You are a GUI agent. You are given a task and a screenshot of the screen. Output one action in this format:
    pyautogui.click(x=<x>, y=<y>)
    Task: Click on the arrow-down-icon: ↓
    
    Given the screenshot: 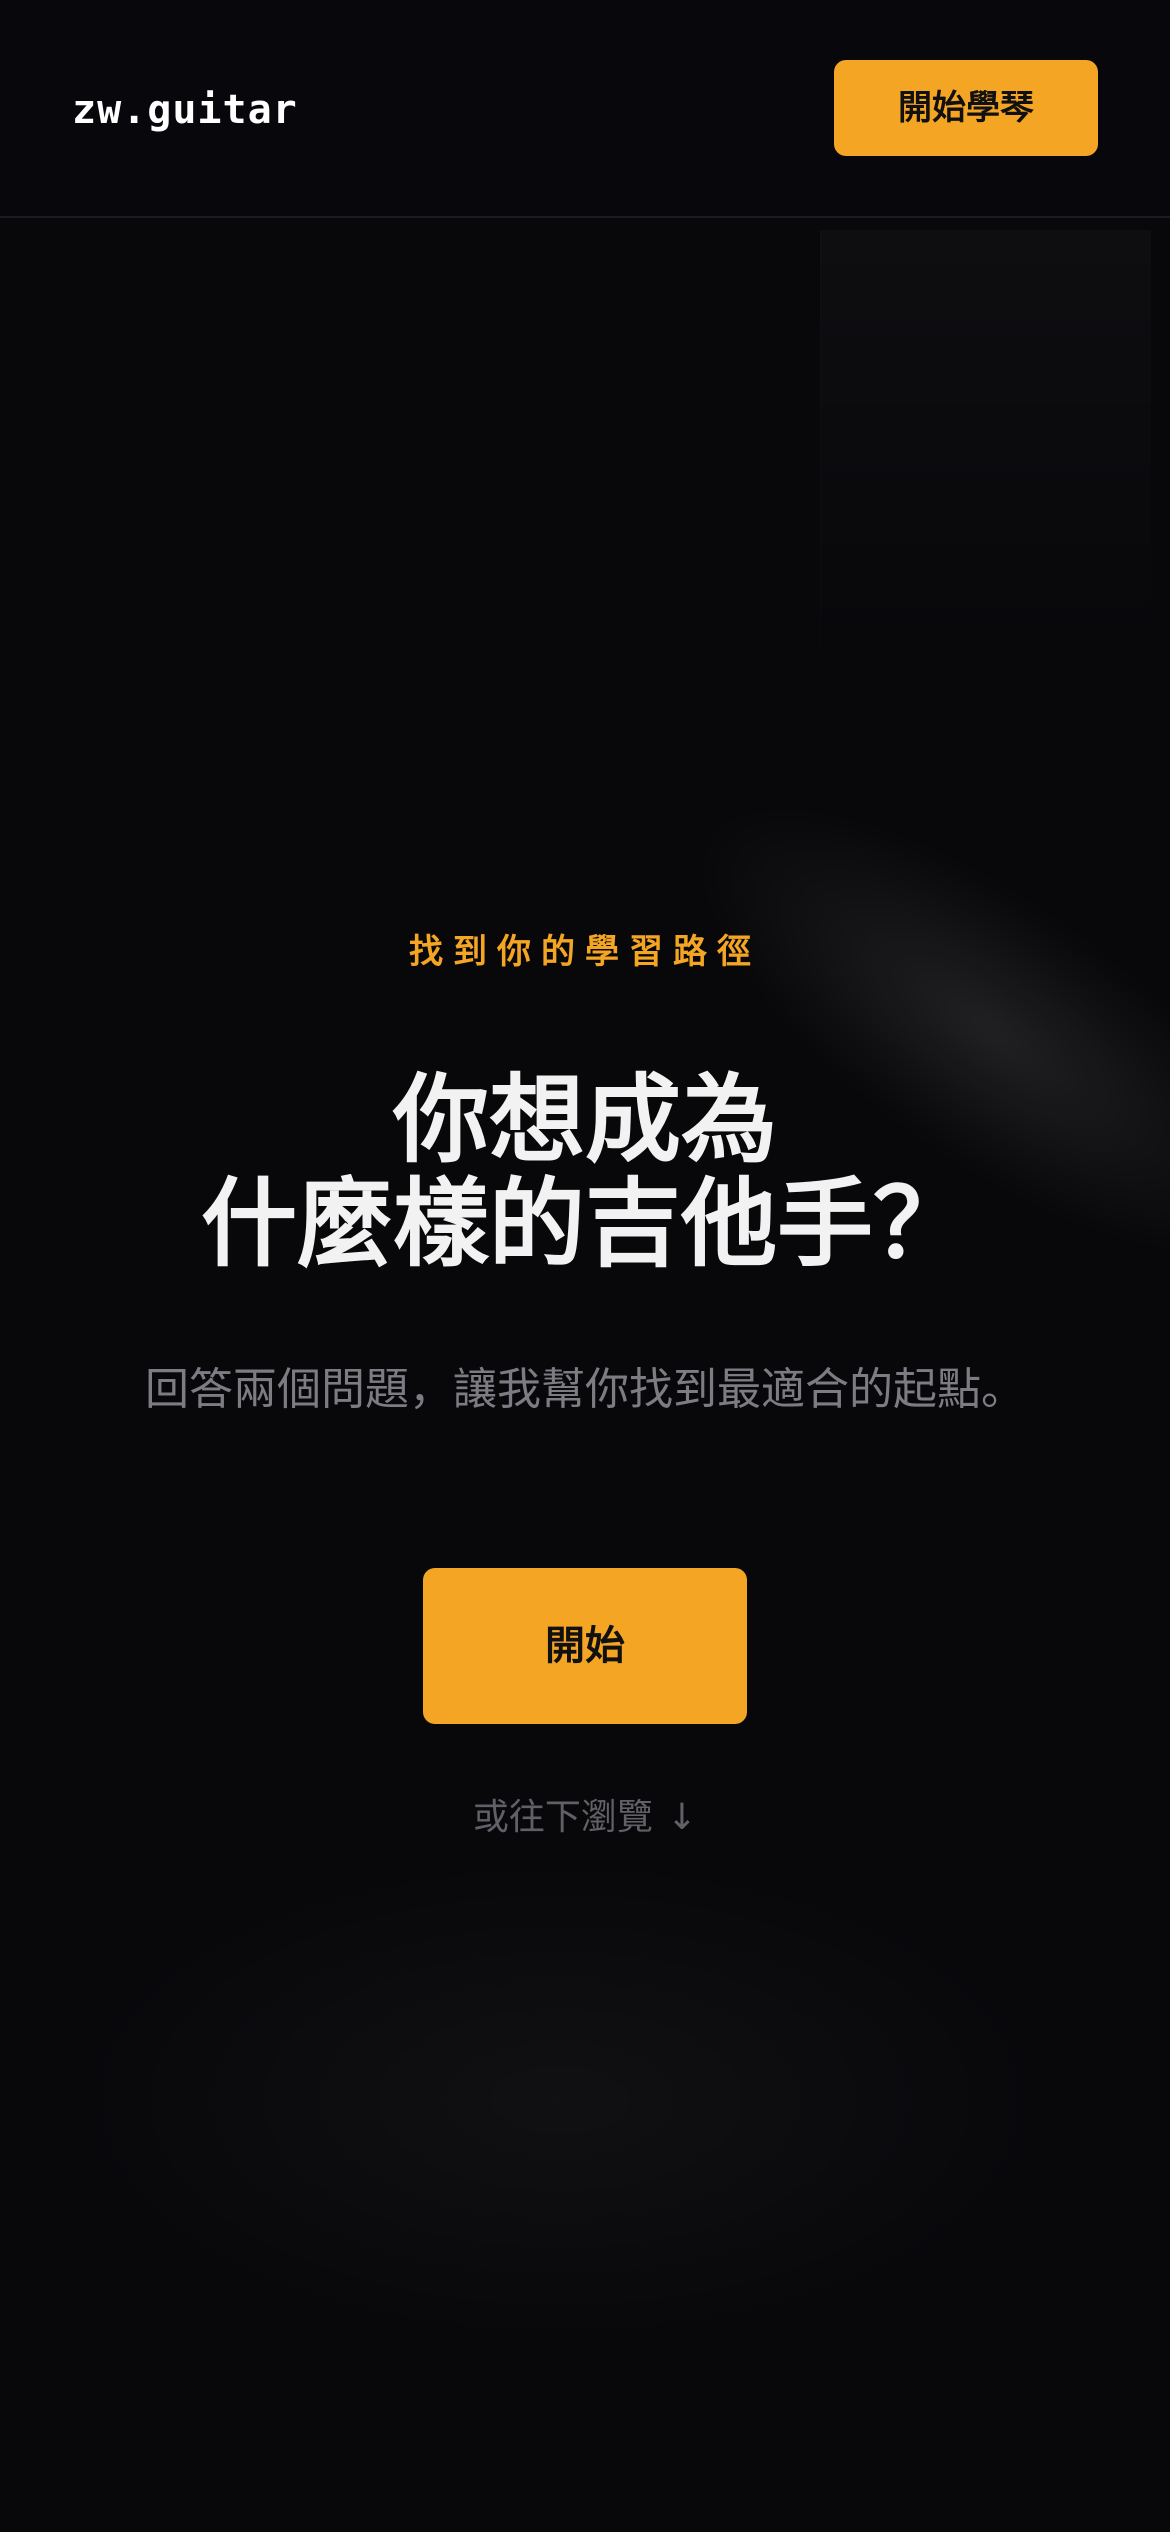 What is the action you would take?
    pyautogui.click(x=682, y=1817)
    